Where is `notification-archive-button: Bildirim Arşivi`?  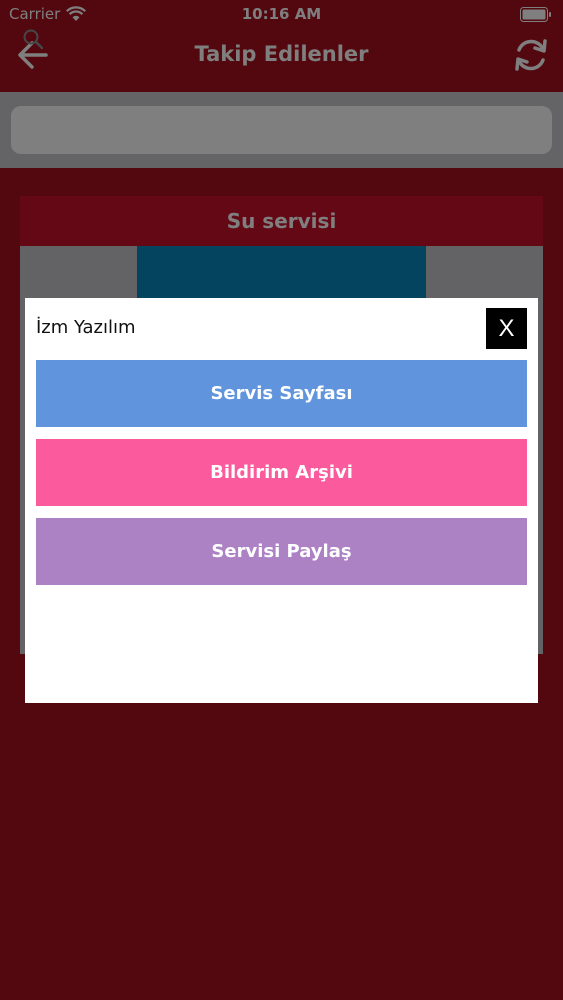
notification-archive-button: Bildirim Arşivi is located at coordinates (281, 472).